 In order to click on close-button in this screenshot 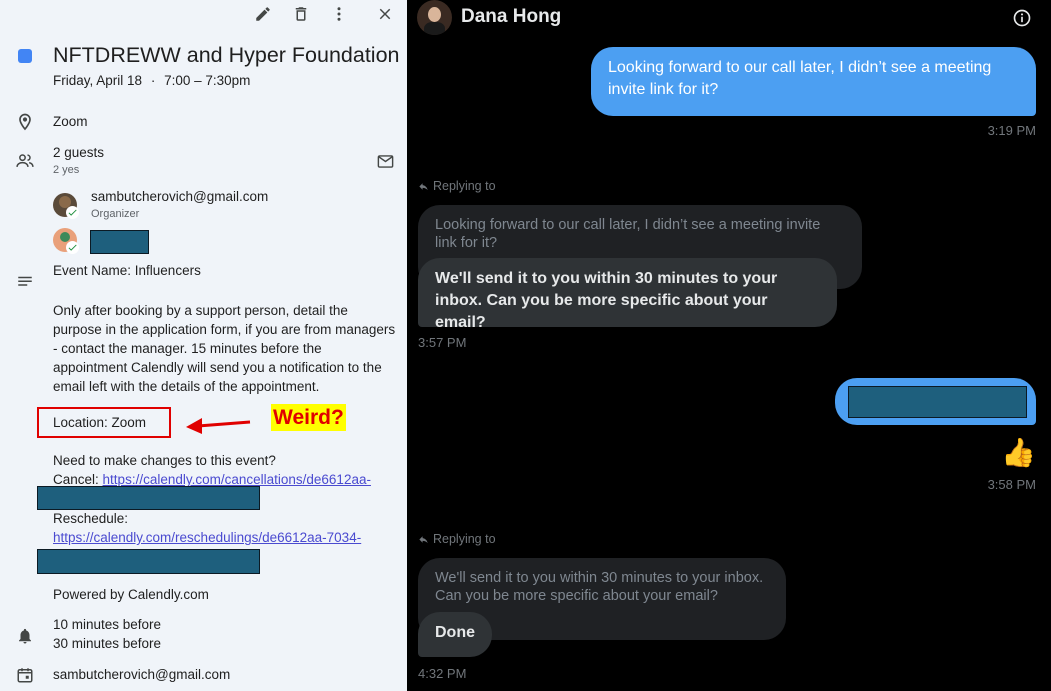, I will do `click(385, 14)`.